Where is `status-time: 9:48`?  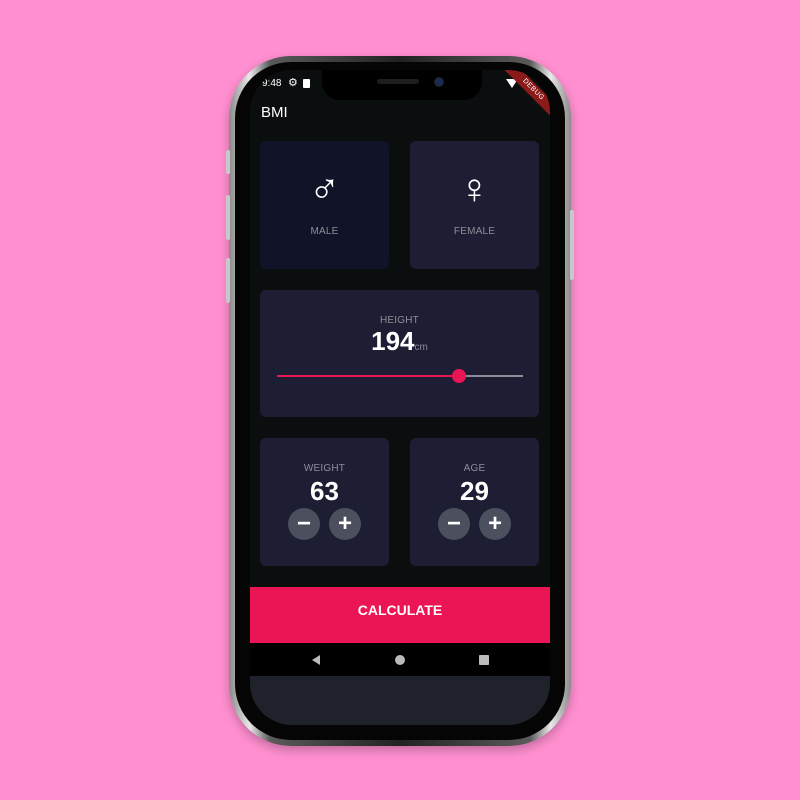
status-time: 9:48 is located at coordinates (272, 83).